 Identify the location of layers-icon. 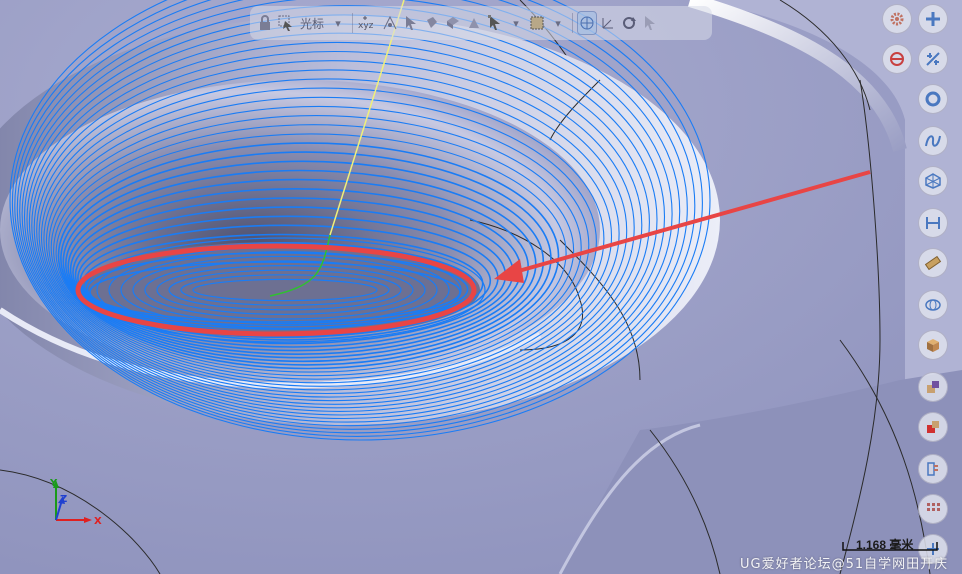
(933, 469).